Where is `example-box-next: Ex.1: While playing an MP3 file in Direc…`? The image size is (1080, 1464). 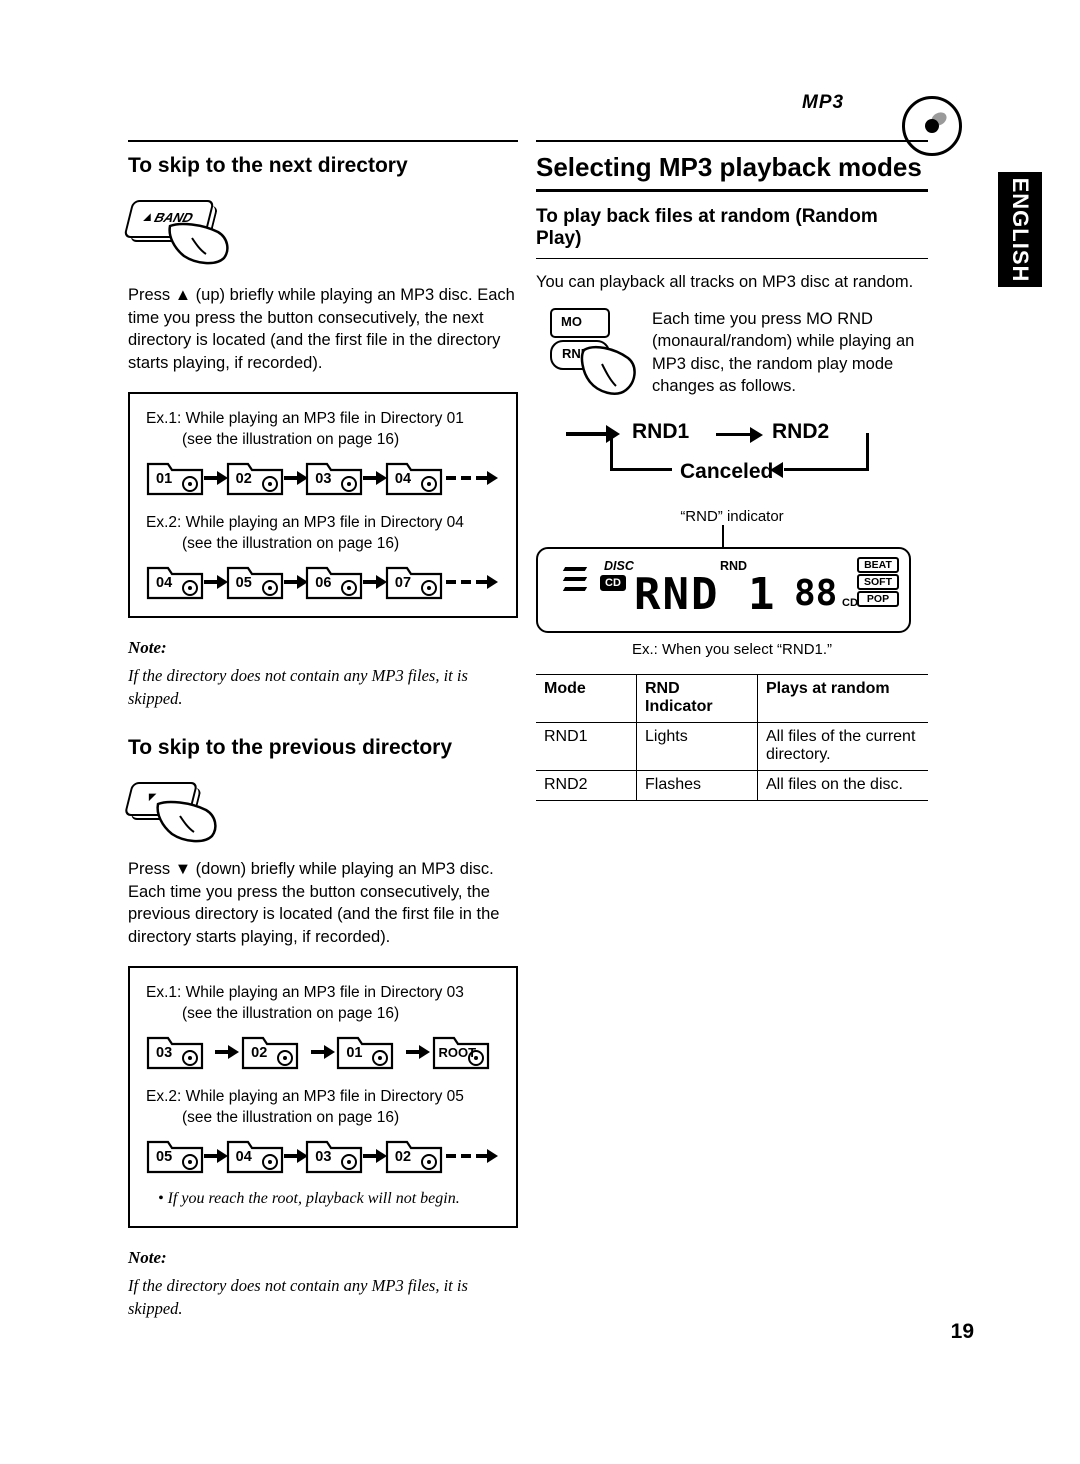 example-box-next: Ex.1: While playing an MP3 file in Direc… is located at coordinates (323, 505).